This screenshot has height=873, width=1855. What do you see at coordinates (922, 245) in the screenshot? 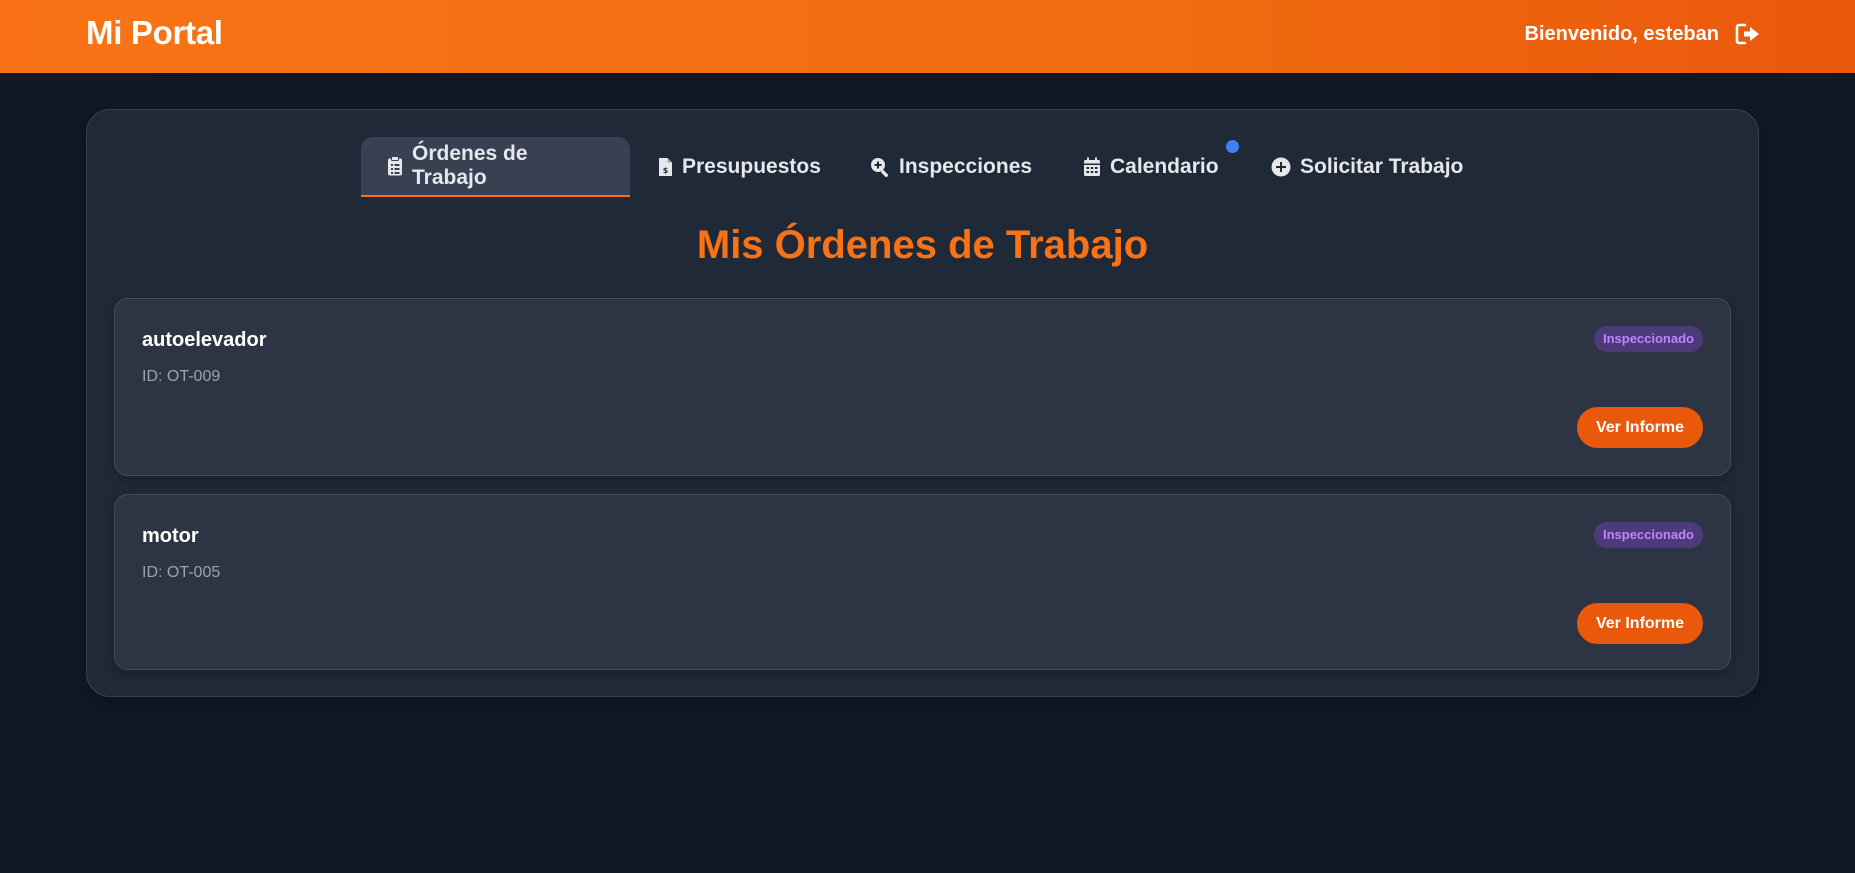
I see `page-title: Mis Órdenes de Trabajo` at bounding box center [922, 245].